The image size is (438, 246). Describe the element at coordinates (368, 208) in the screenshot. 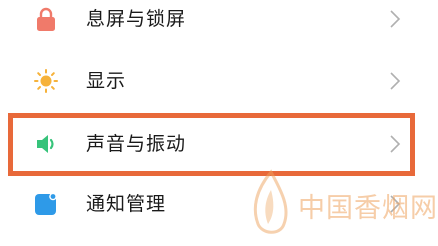

I see `watermark-text: 中国香烟网` at that location.